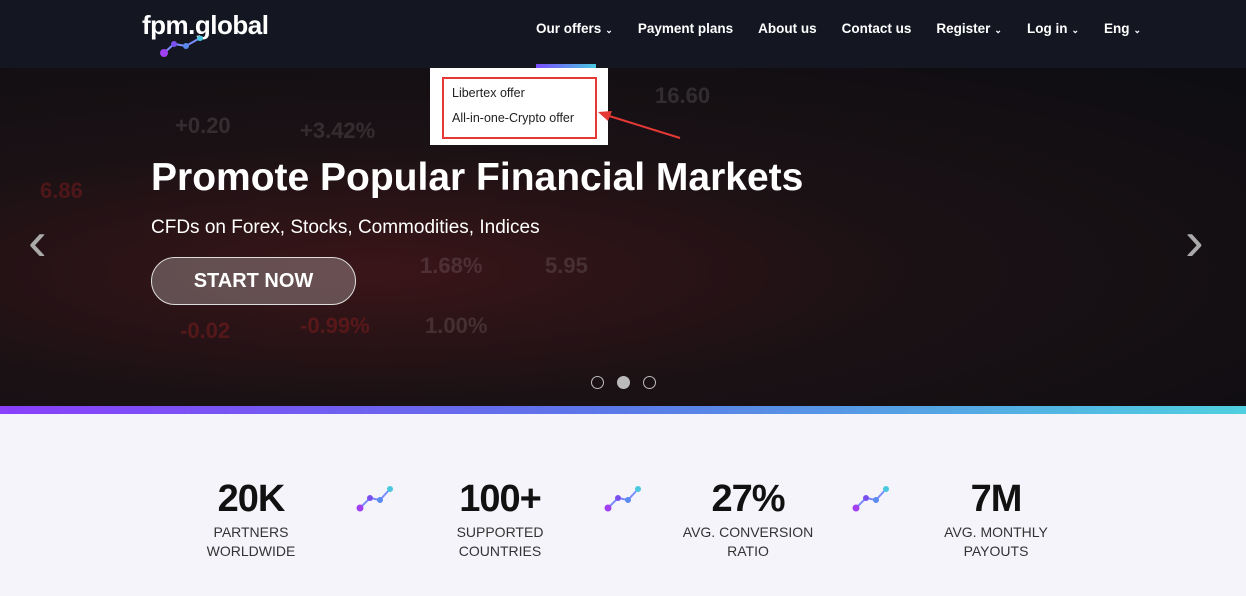 This screenshot has height=596, width=1246. Describe the element at coordinates (519, 106) in the screenshot. I see `our-offers-dropdown: Libertex offer All-in-one-Crypto offer` at that location.